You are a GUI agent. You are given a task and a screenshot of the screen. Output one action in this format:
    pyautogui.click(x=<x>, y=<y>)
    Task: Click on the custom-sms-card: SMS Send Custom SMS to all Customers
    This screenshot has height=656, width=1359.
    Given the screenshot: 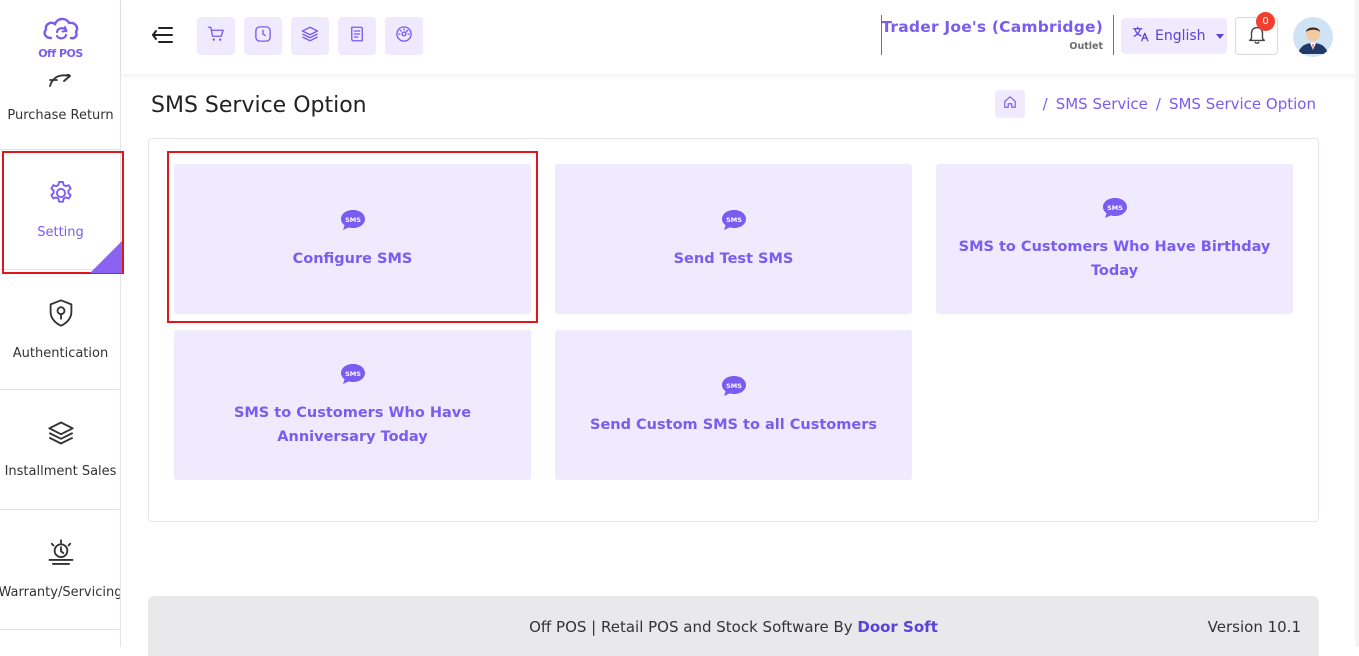 What is the action you would take?
    pyautogui.click(x=733, y=405)
    